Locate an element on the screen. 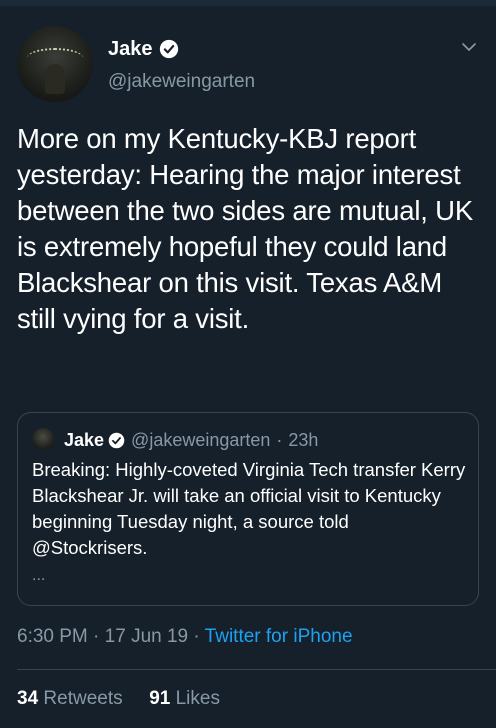 The image size is (496, 728). avatar is located at coordinates (55, 64).